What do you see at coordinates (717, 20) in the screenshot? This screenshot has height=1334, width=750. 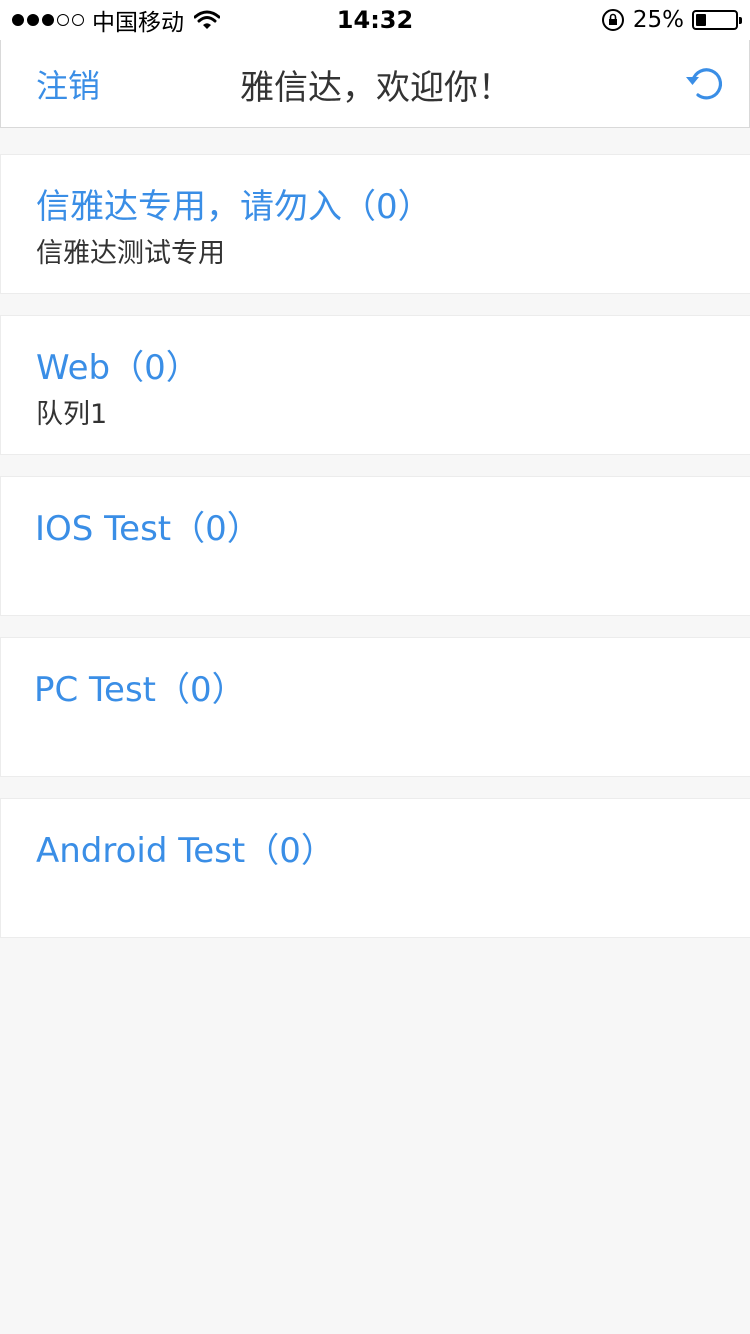 I see `battery-icon` at bounding box center [717, 20].